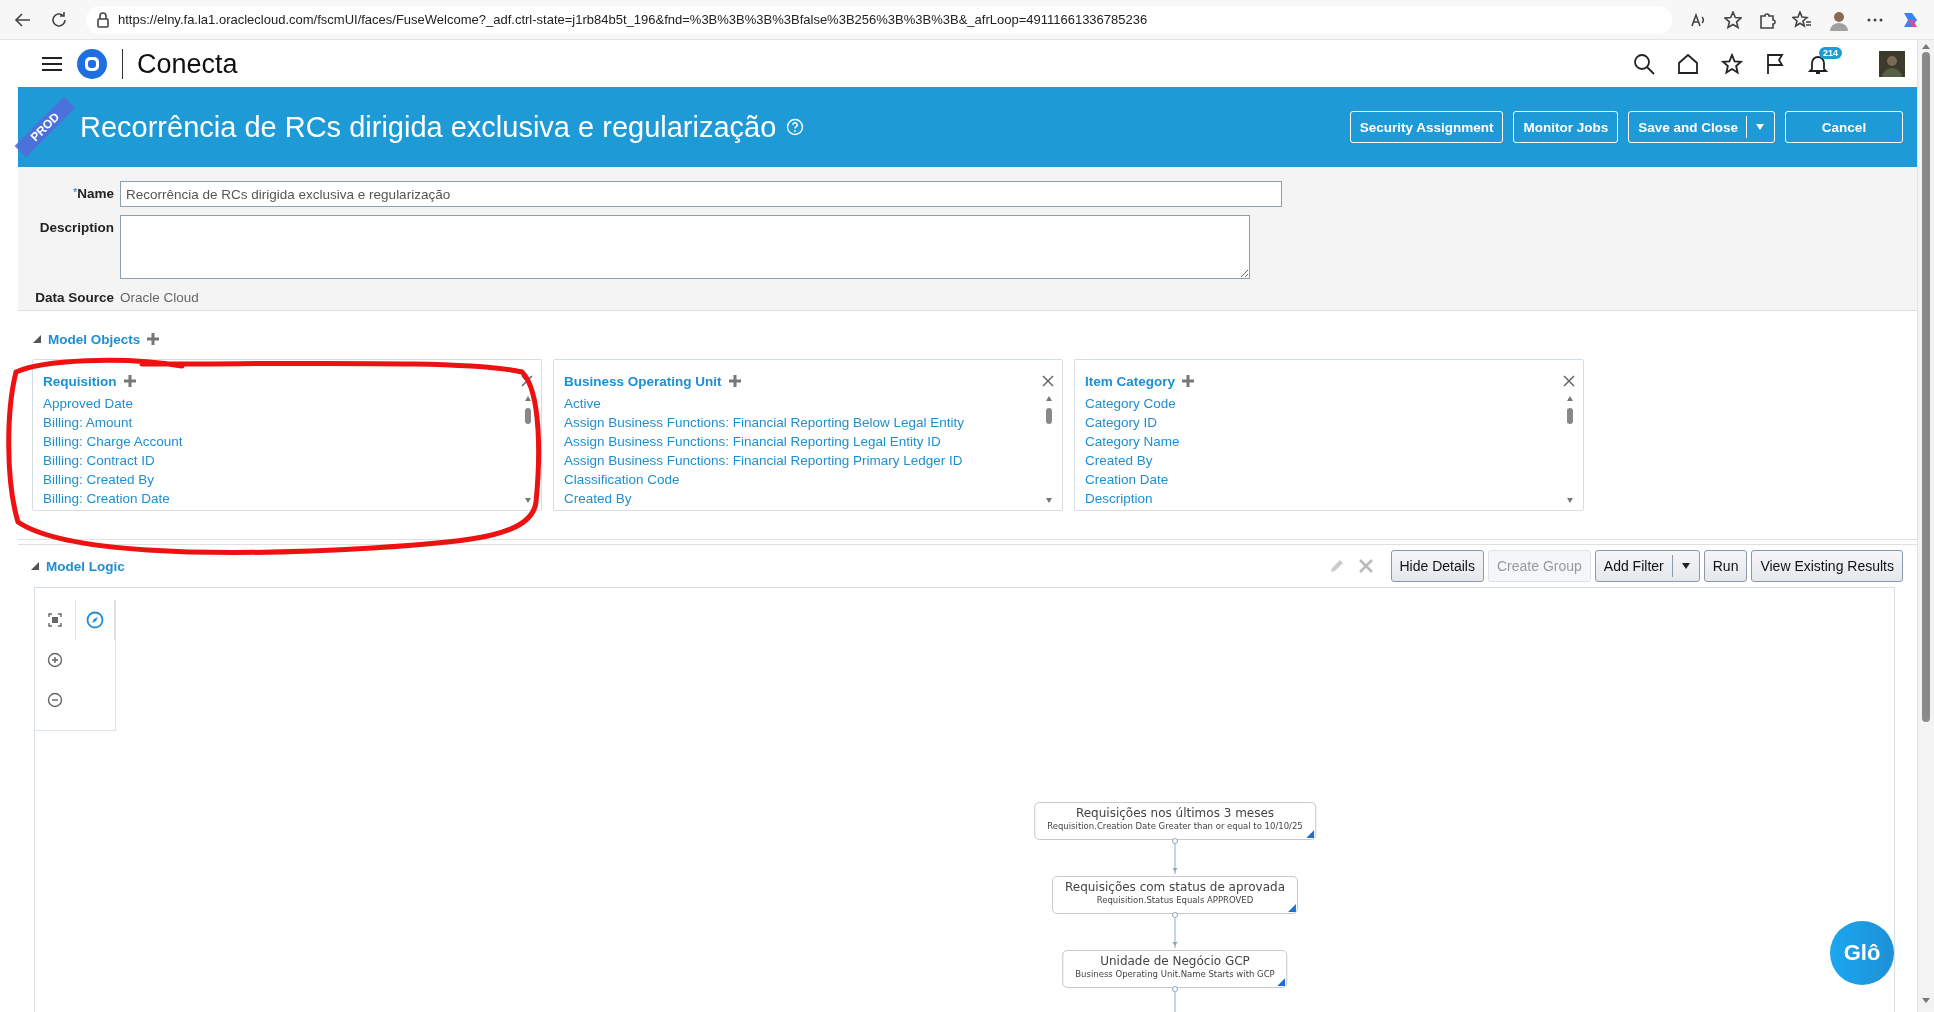 The width and height of the screenshot is (1934, 1012). Describe the element at coordinates (1323, 441) in the screenshot. I see `field-link: Category Name` at that location.